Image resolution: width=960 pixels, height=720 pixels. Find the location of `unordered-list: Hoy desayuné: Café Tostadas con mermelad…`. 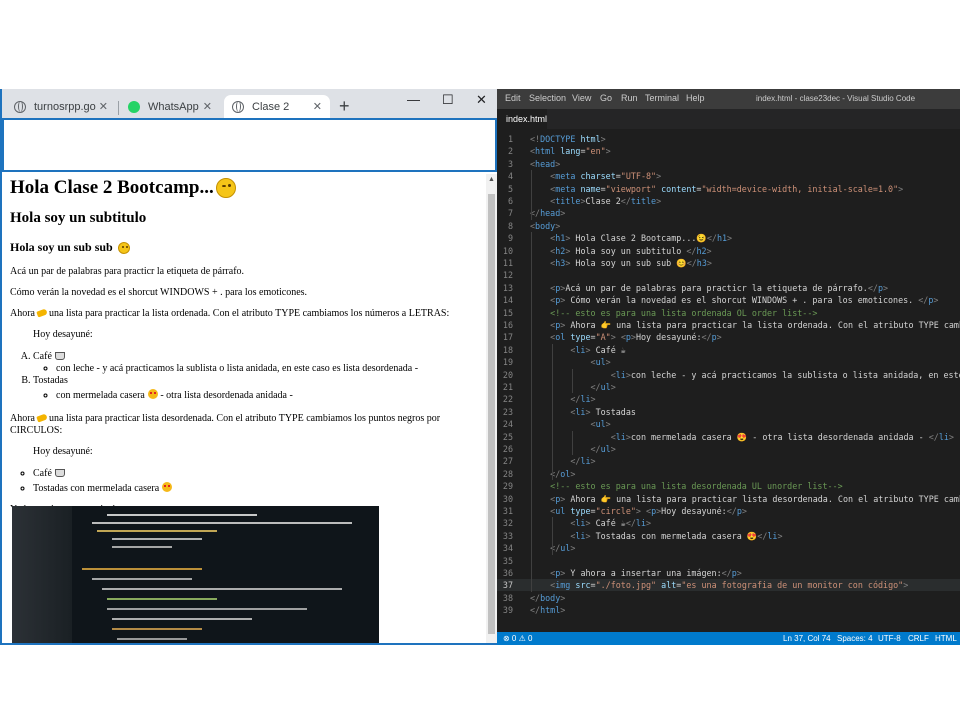

unordered-list: Hoy desayuné: Café Tostadas con mermelad… is located at coordinates (248, 470).